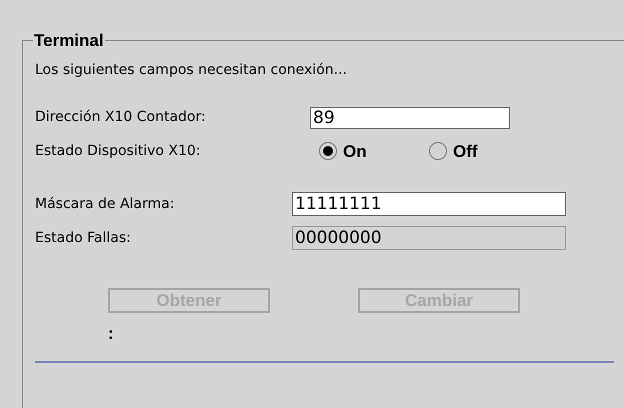 The width and height of the screenshot is (624, 408). I want to click on radio-button: Off, so click(465, 151).